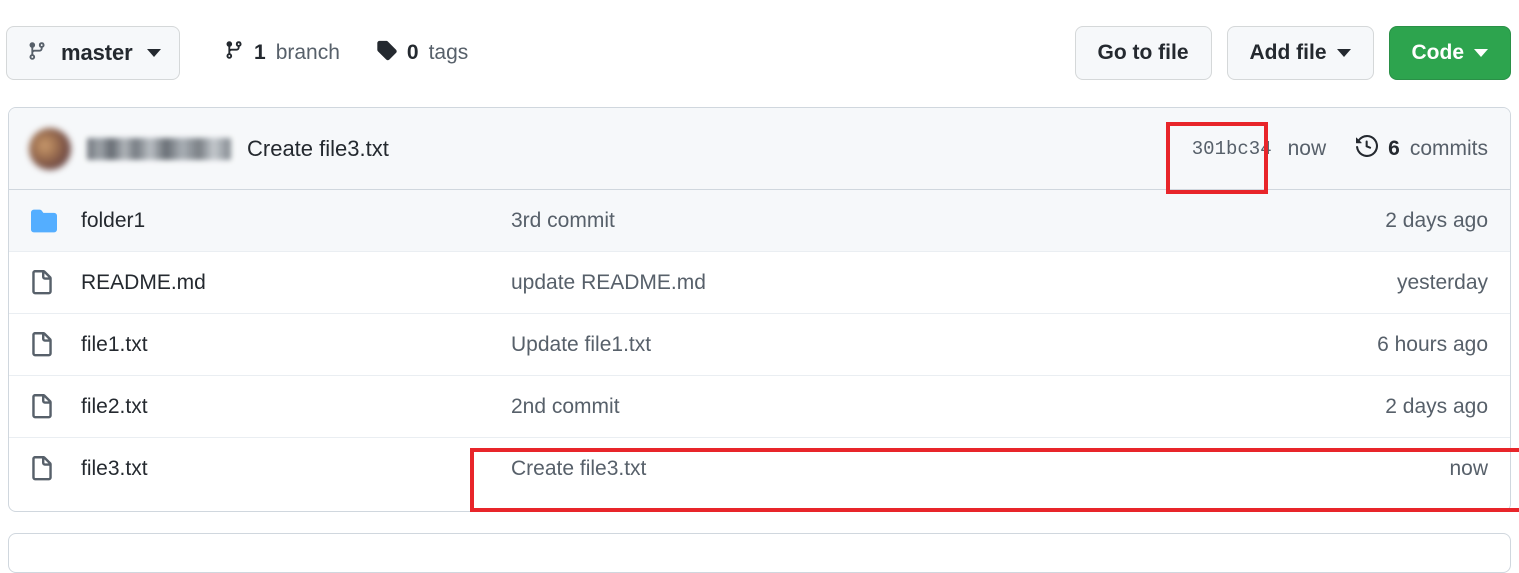  Describe the element at coordinates (1442, 282) in the screenshot. I see `file-commit-age: yesterday` at that location.